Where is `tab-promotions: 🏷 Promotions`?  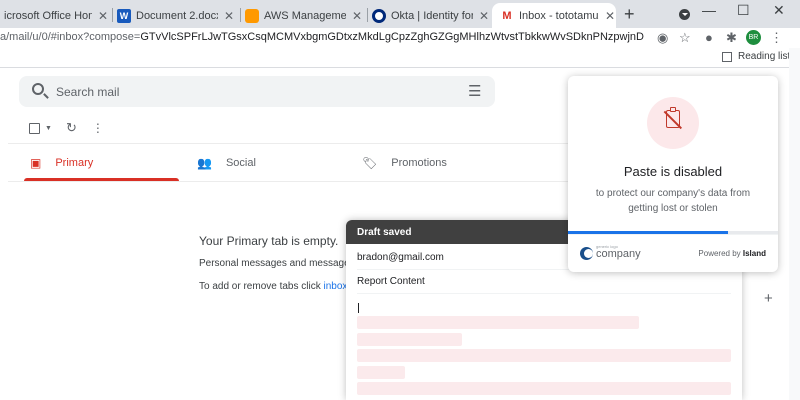 tab-promotions: 🏷 Promotions is located at coordinates (404, 163).